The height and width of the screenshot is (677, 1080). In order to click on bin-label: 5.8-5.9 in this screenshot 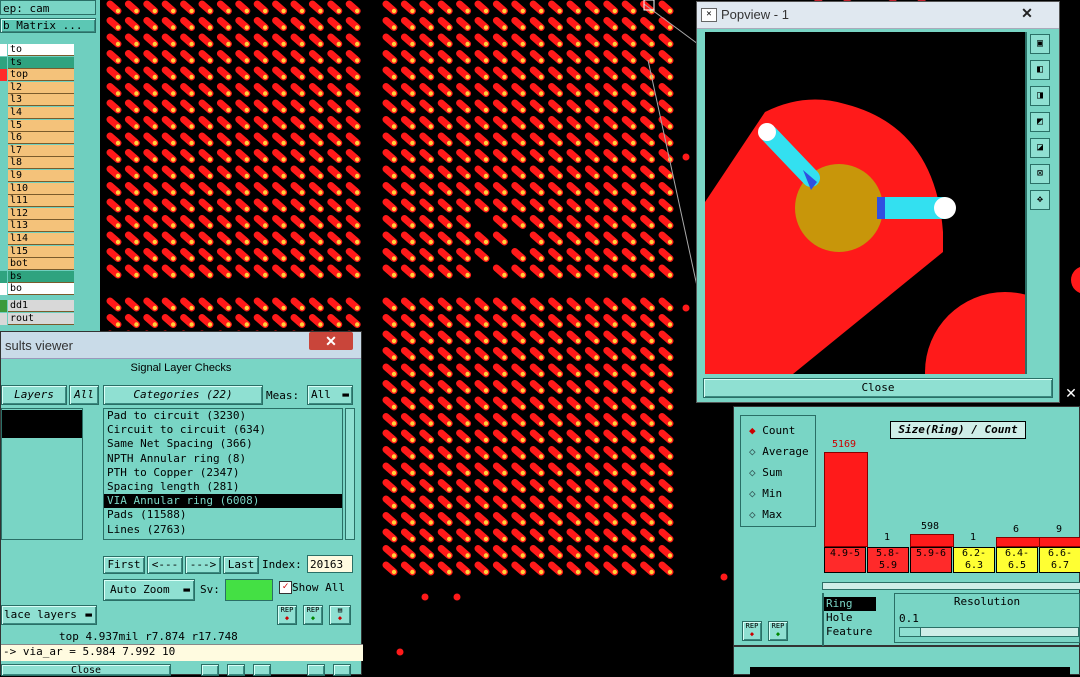, I will do `click(888, 560)`.